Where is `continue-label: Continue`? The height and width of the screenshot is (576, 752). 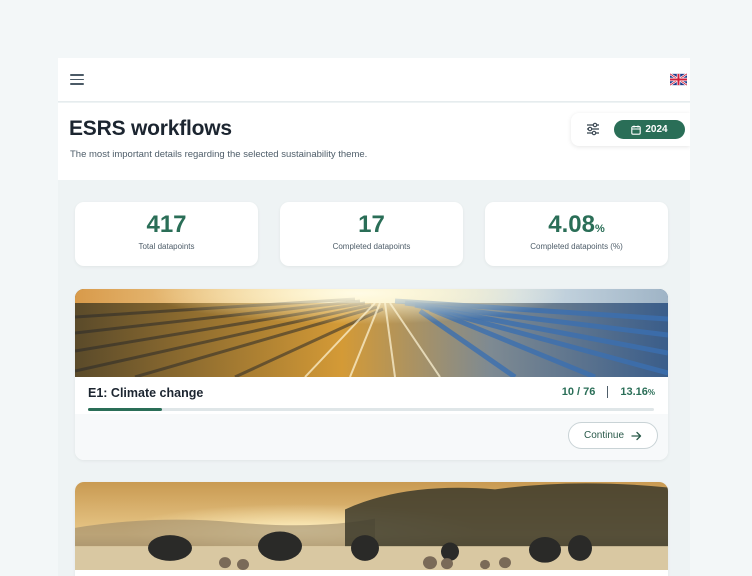 continue-label: Continue is located at coordinates (604, 435).